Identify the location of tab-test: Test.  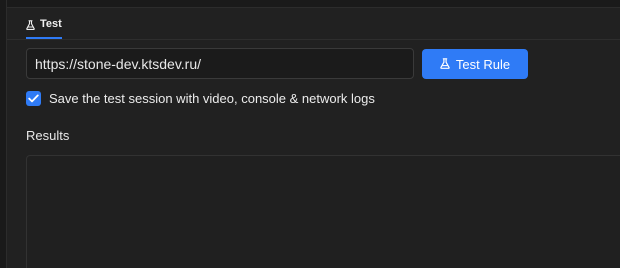
(44, 28).